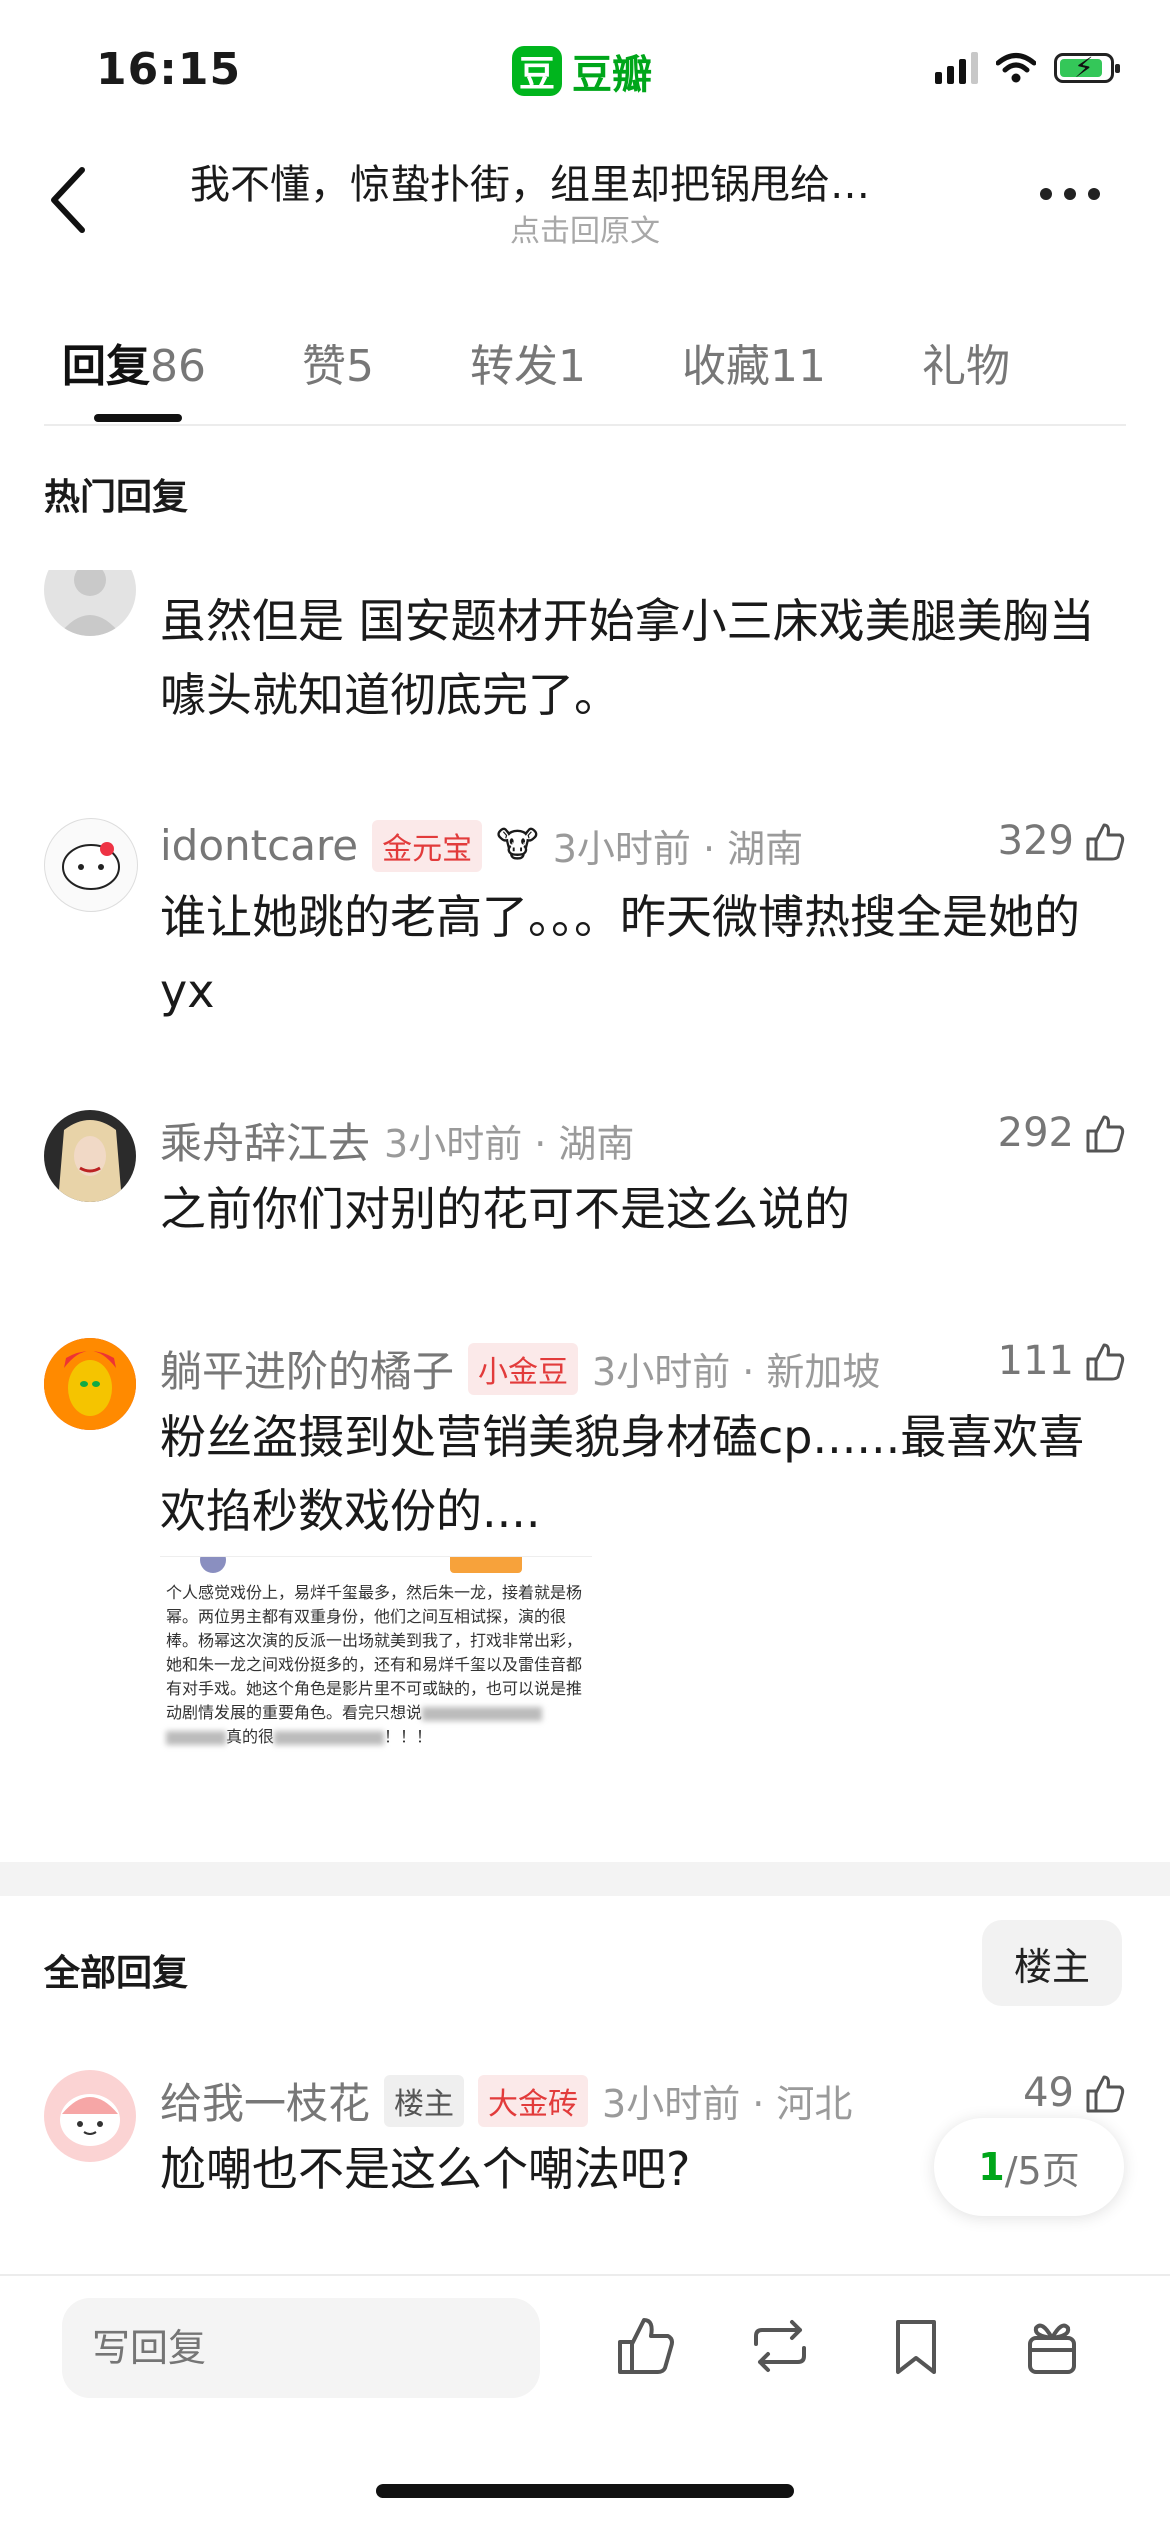 The width and height of the screenshot is (1170, 2532). What do you see at coordinates (754, 362) in the screenshot?
I see `tab-collections: 收藏11` at bounding box center [754, 362].